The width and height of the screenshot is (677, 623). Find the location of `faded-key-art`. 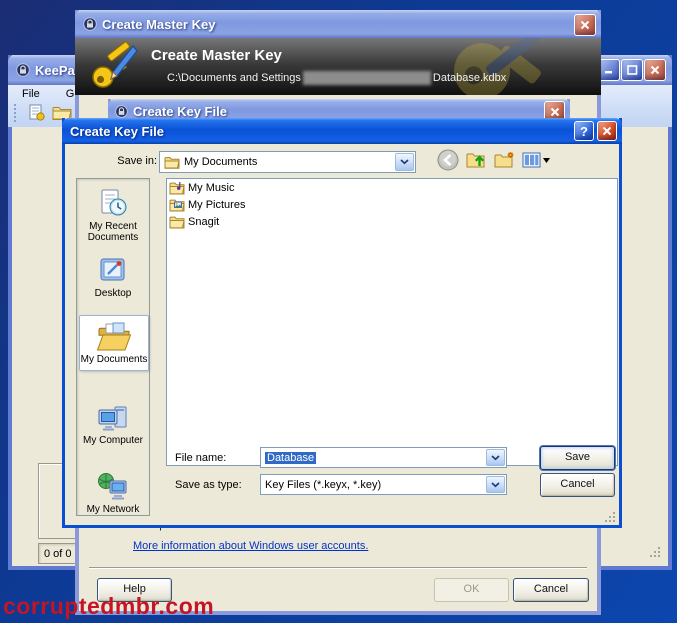

faded-key-art is located at coordinates (501, 66).